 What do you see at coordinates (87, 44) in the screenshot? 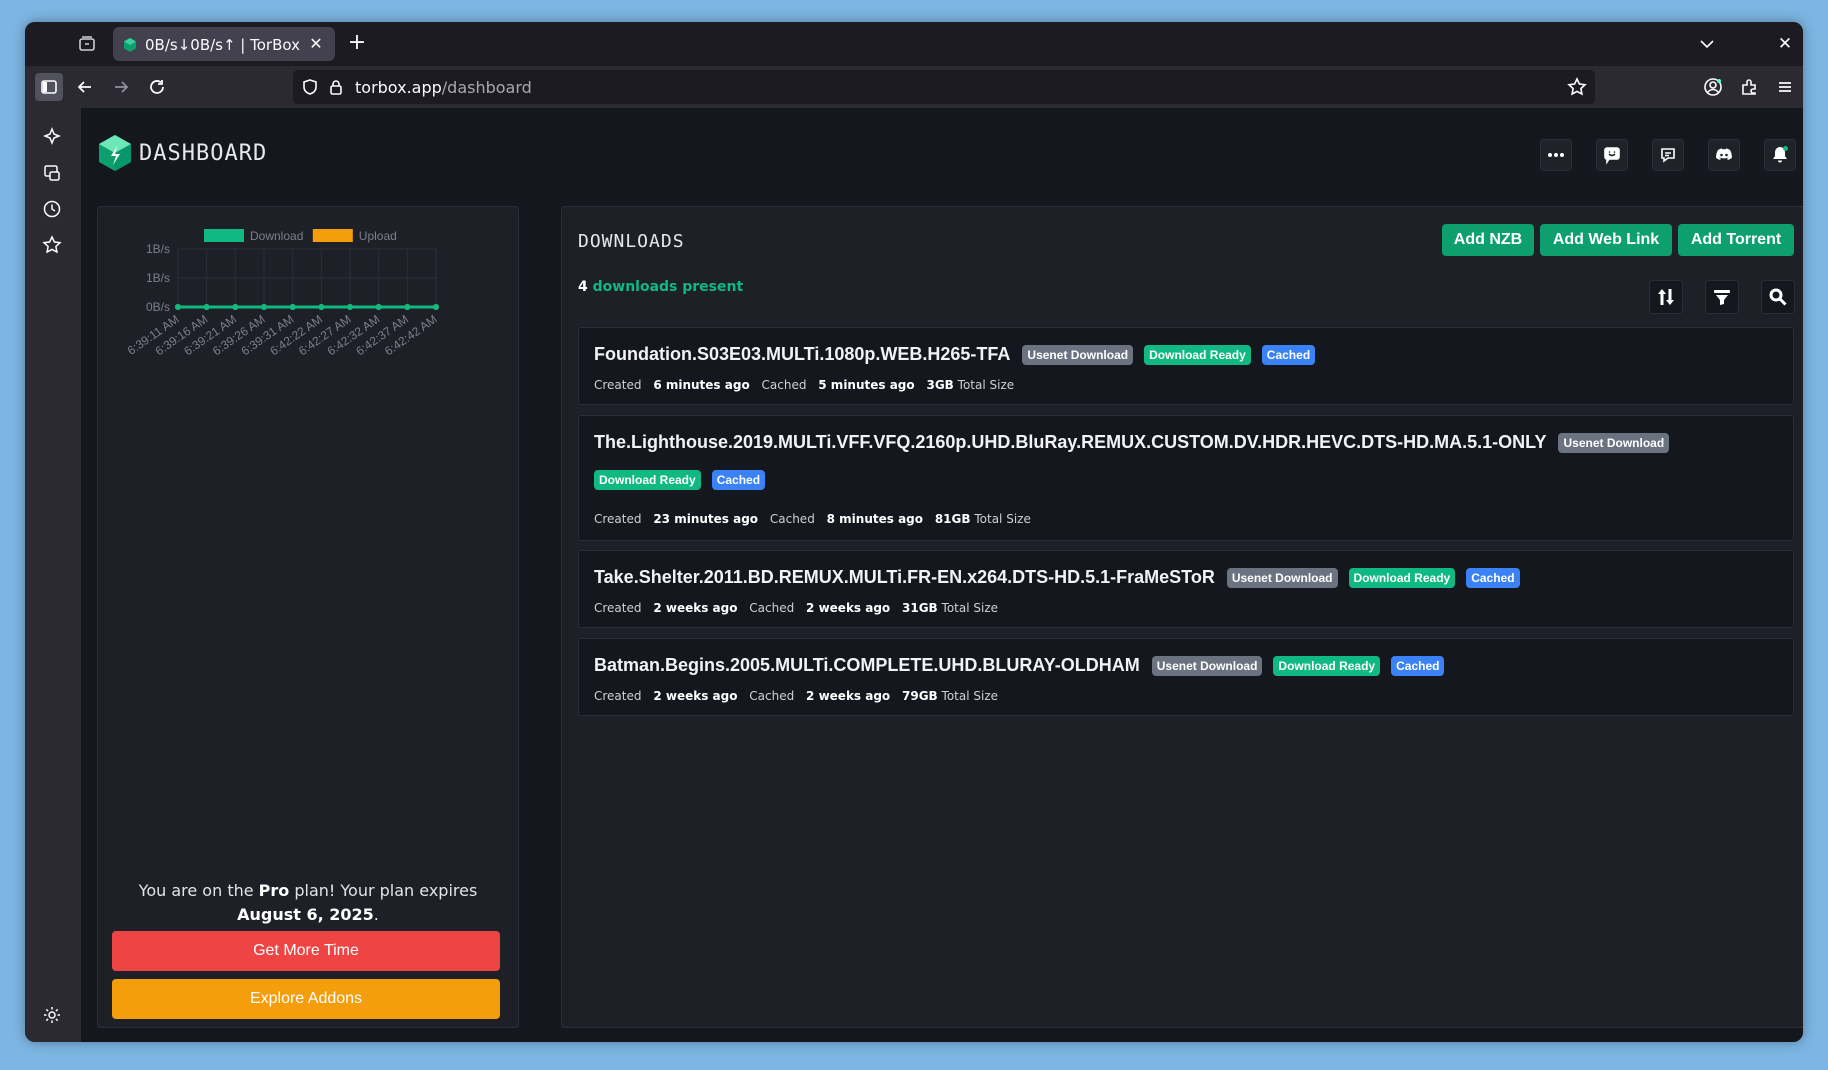
I see `tab-list-icon` at bounding box center [87, 44].